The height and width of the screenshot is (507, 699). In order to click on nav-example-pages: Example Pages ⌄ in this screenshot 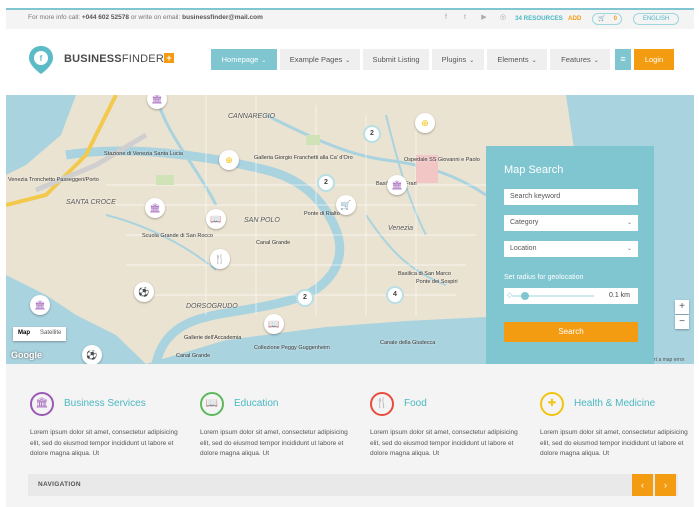, I will do `click(320, 59)`.